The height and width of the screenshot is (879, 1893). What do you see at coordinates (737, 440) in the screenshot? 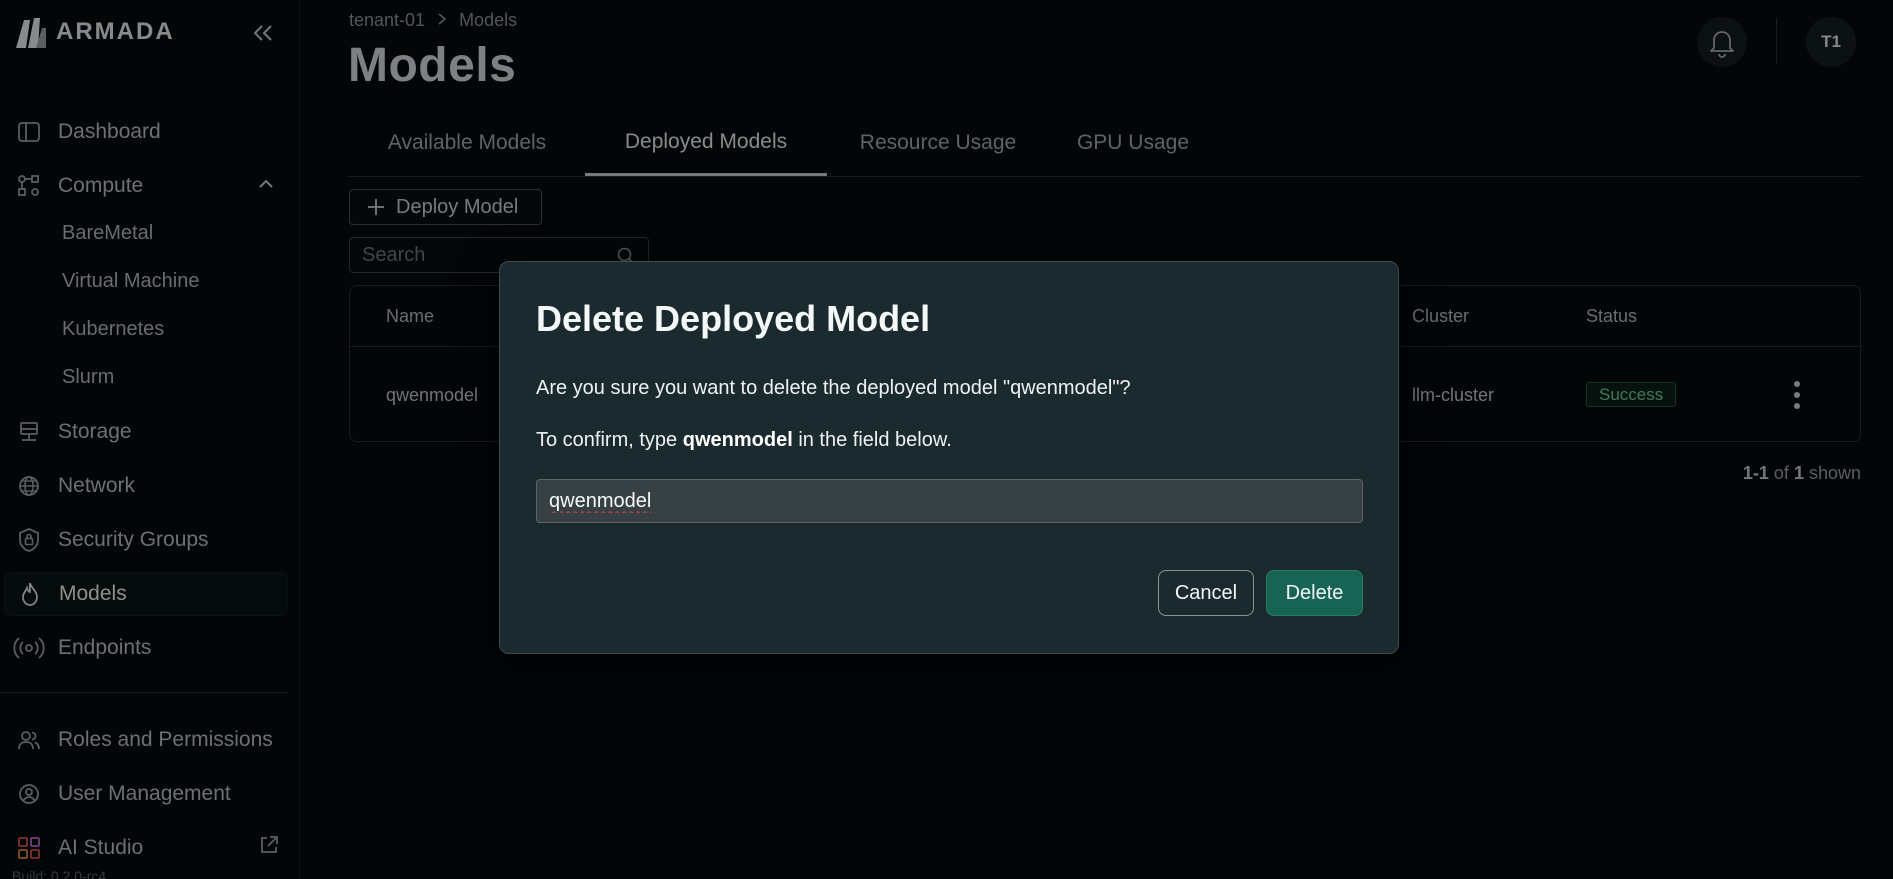
I see `confirm-model-name: qwenmodel` at bounding box center [737, 440].